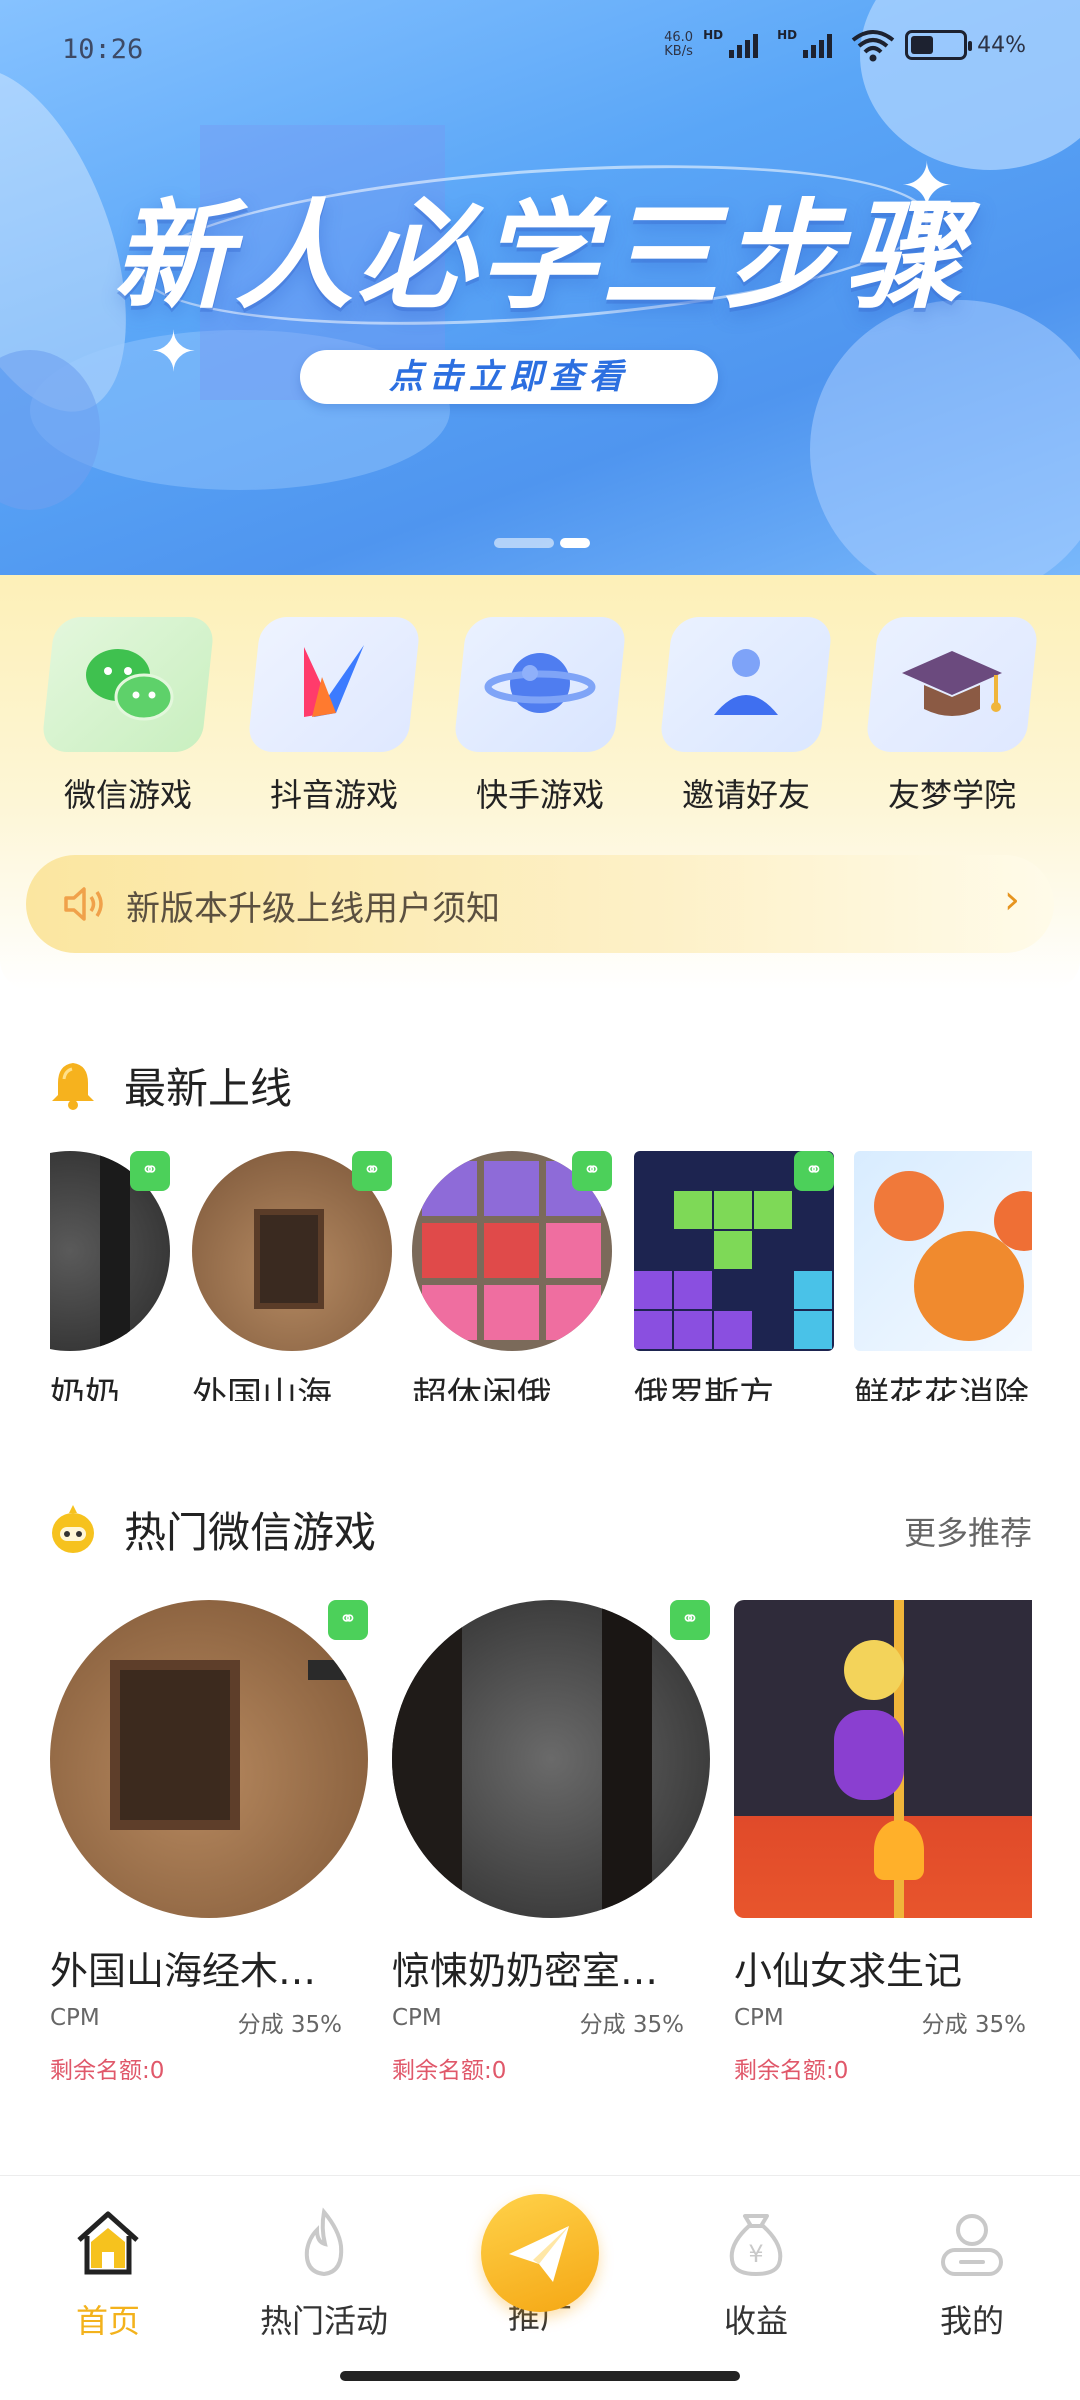 This screenshot has width=1080, height=2400. I want to click on tab-hot-activities: 热门活动, so click(324, 2274).